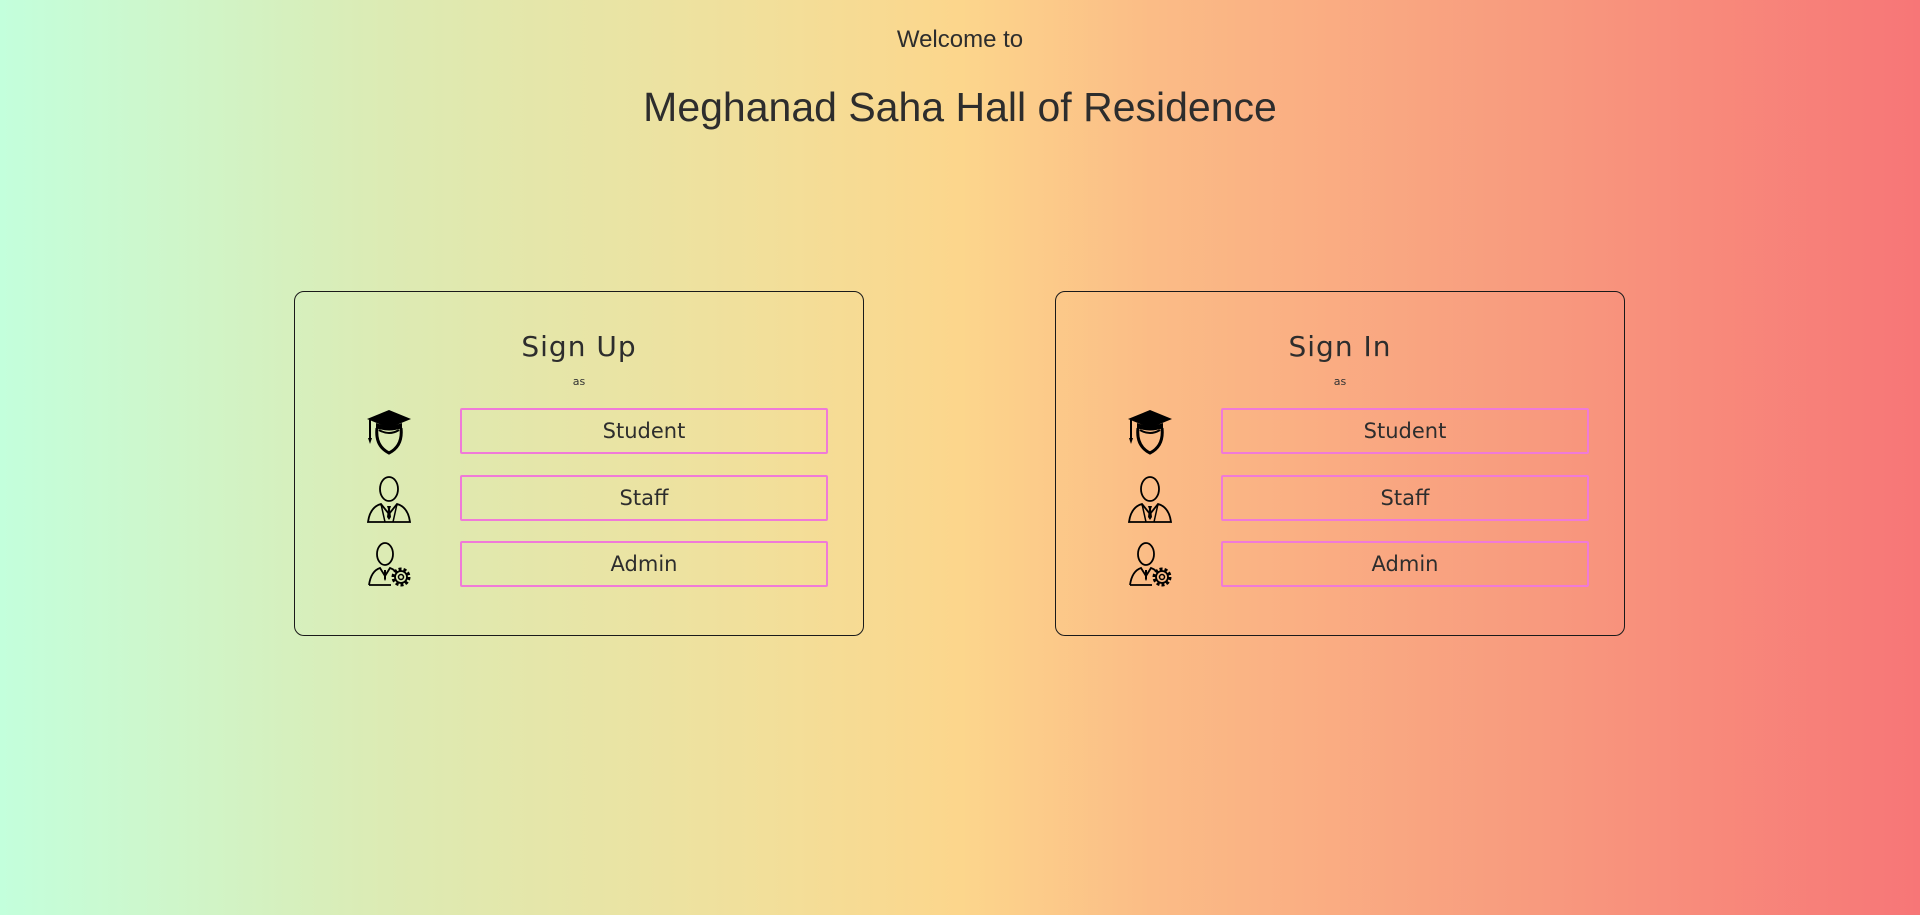 The width and height of the screenshot is (1920, 915). I want to click on signin-row-admin: Admin, so click(1340, 565).